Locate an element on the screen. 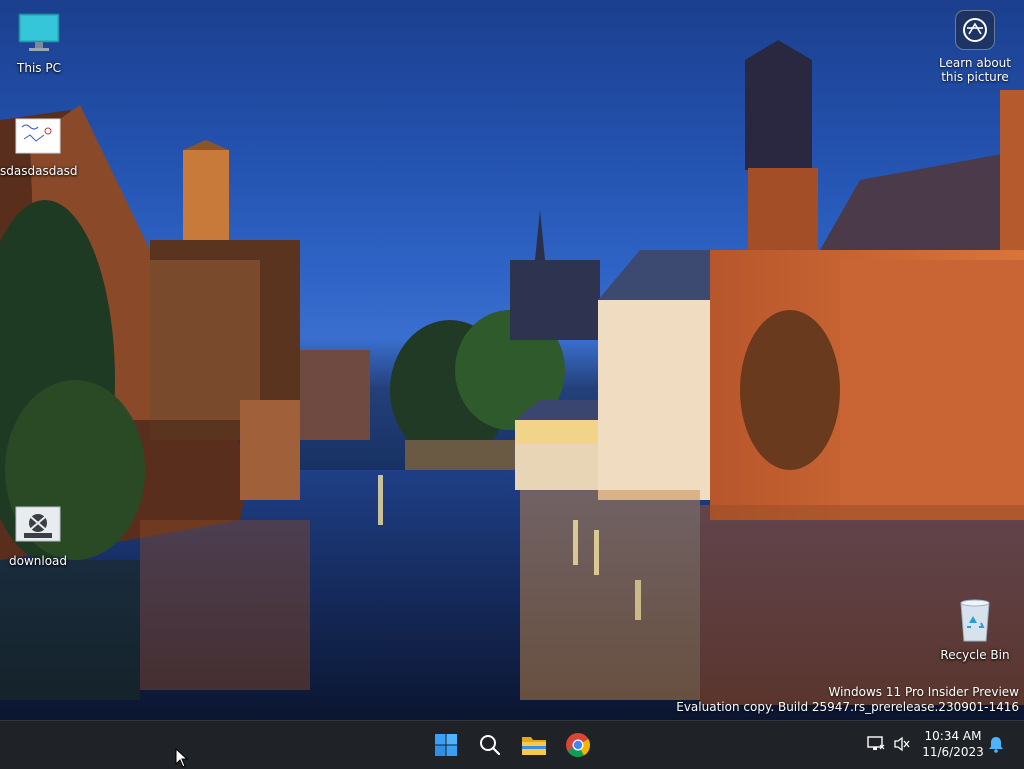 This screenshot has width=1024, height=769. search-icon is located at coordinates (490, 745).